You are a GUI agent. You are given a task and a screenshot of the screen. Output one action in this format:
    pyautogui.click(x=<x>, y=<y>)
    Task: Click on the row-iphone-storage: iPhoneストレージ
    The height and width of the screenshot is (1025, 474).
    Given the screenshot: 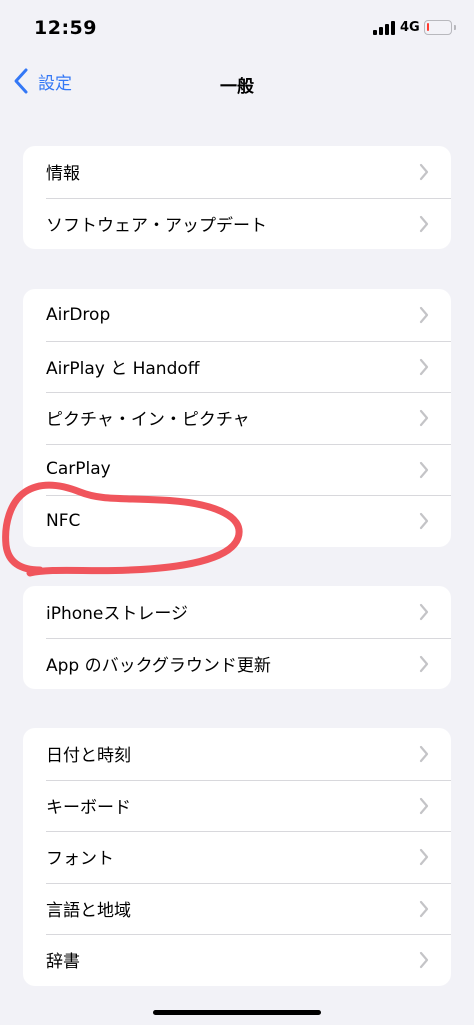 What is the action you would take?
    pyautogui.click(x=237, y=612)
    